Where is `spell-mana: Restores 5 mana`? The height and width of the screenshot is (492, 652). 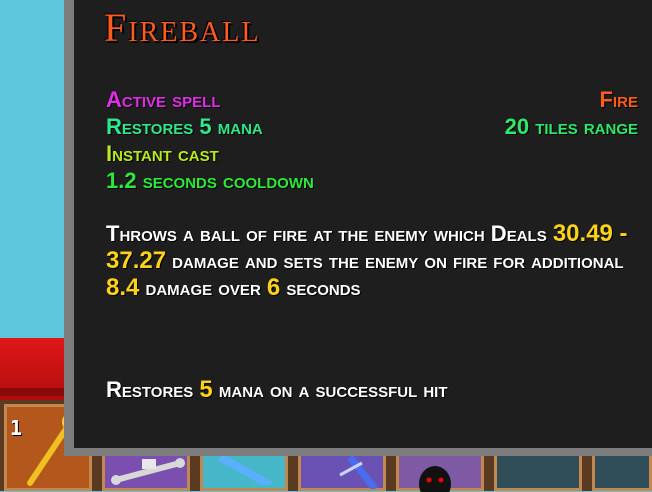 spell-mana: Restores 5 mana is located at coordinates (184, 126).